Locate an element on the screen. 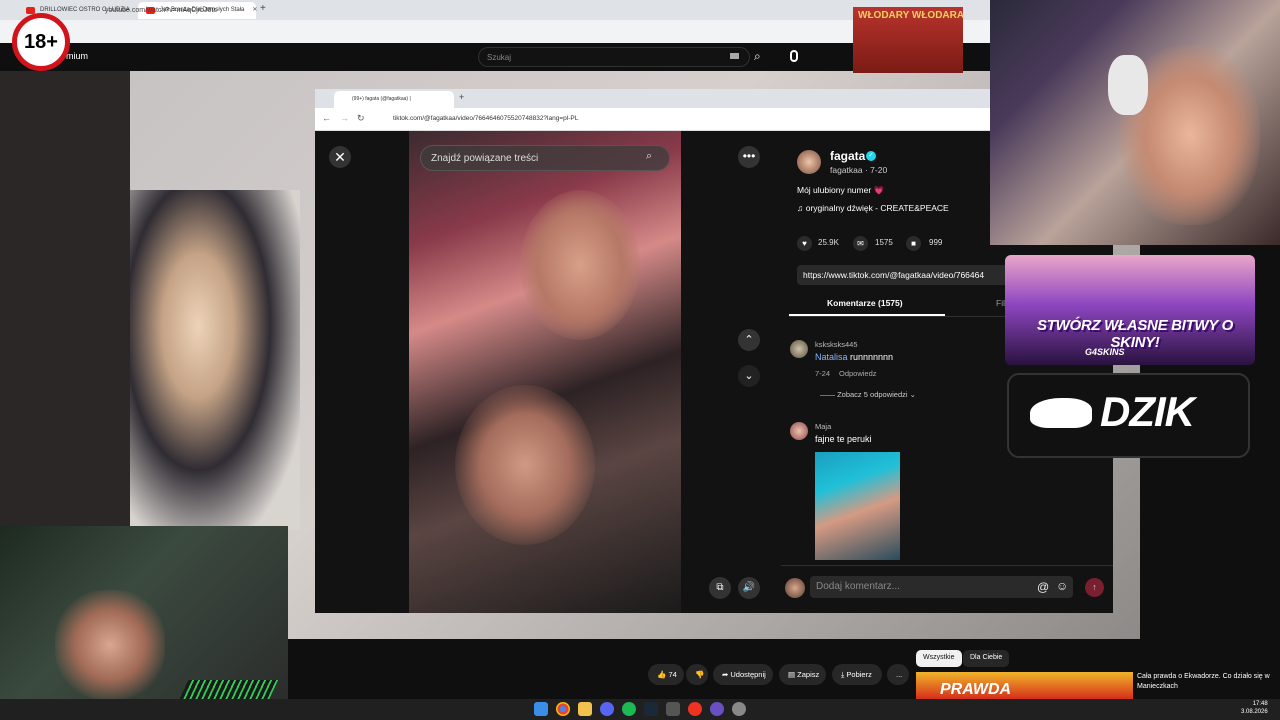  author-username: fagata is located at coordinates (847, 156).